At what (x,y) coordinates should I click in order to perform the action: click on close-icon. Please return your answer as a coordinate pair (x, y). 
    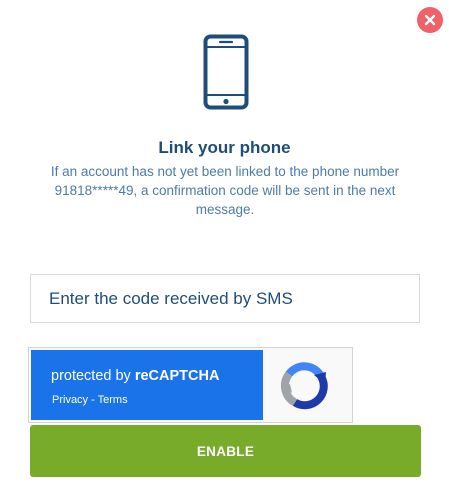
    Looking at the image, I should click on (430, 20).